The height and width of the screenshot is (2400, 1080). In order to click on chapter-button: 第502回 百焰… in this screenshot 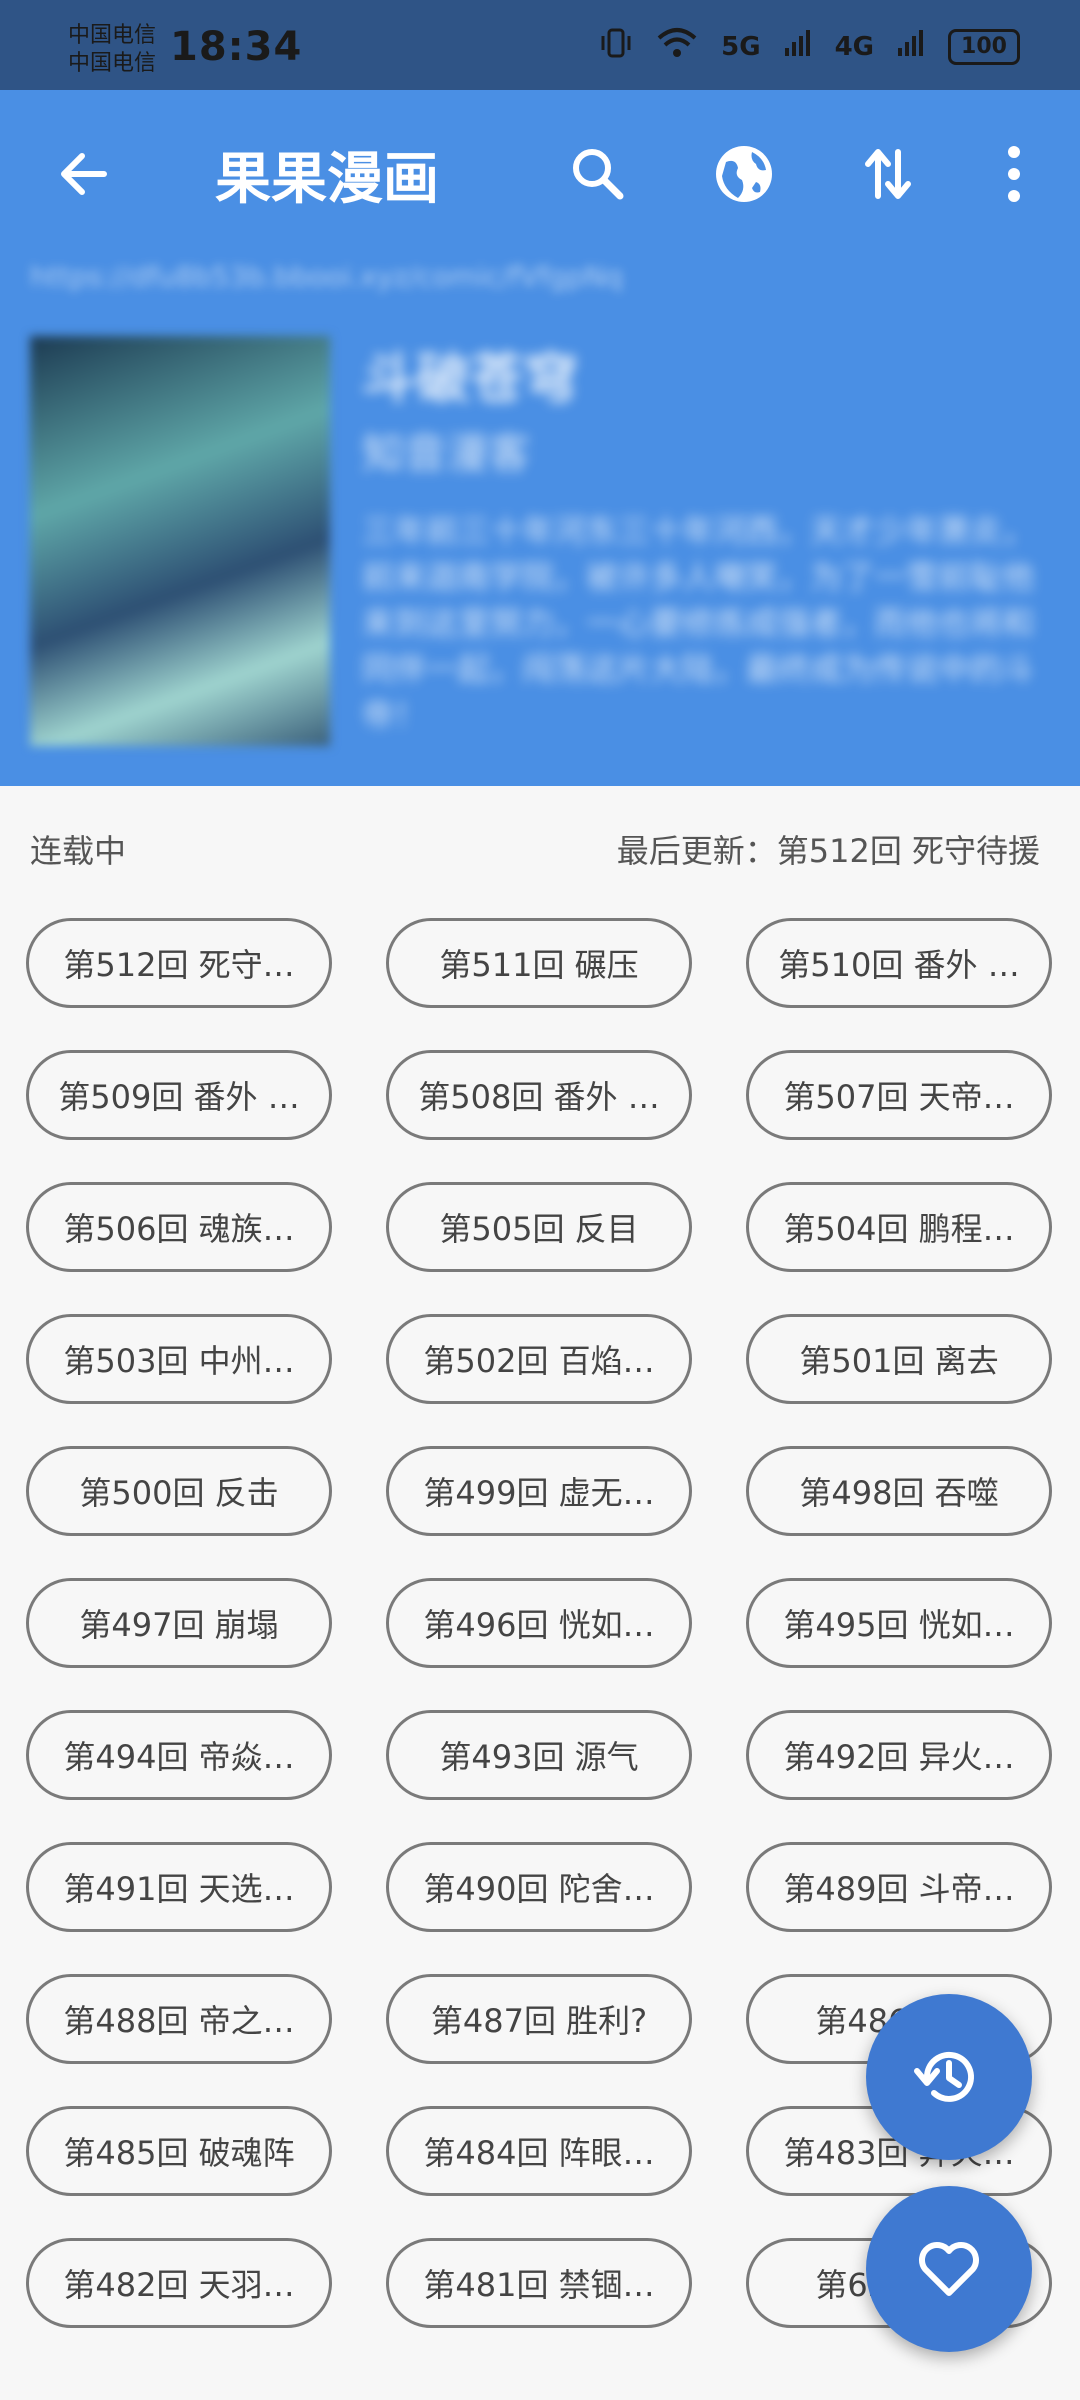, I will do `click(539, 1359)`.